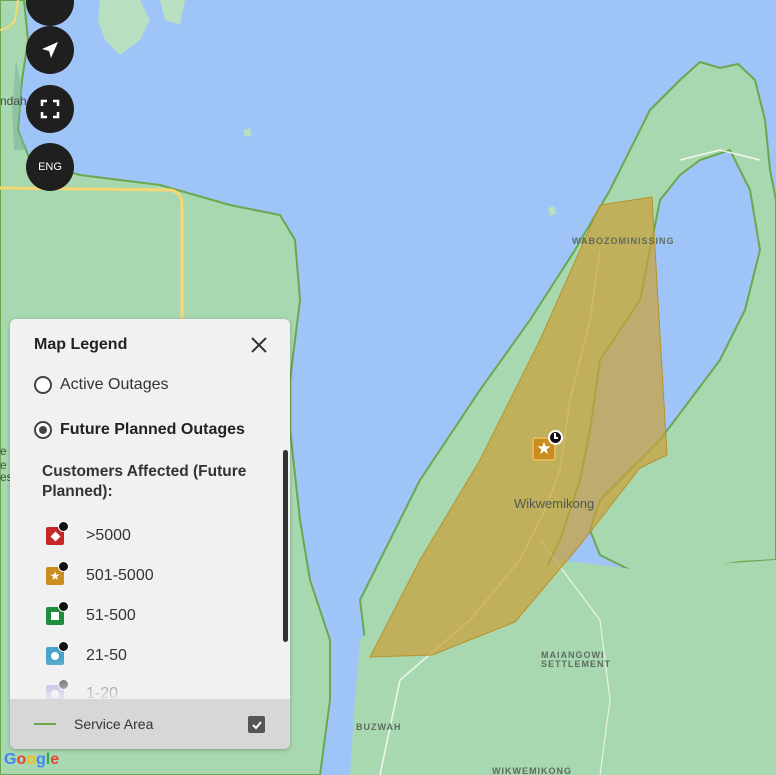 The width and height of the screenshot is (776, 775). I want to click on checkmark-icon, so click(256, 724).